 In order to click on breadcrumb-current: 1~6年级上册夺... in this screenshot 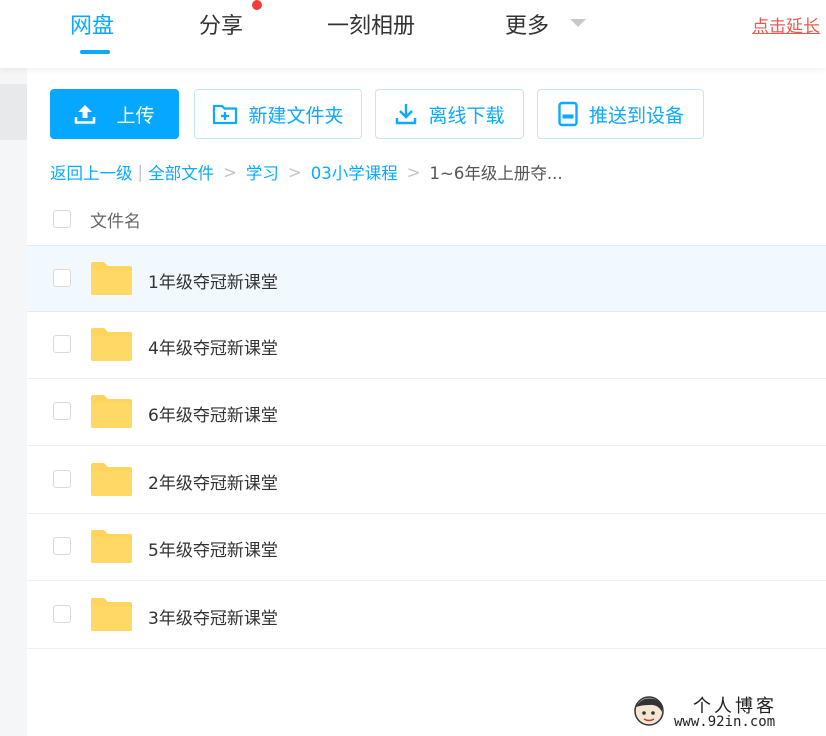, I will do `click(496, 173)`.